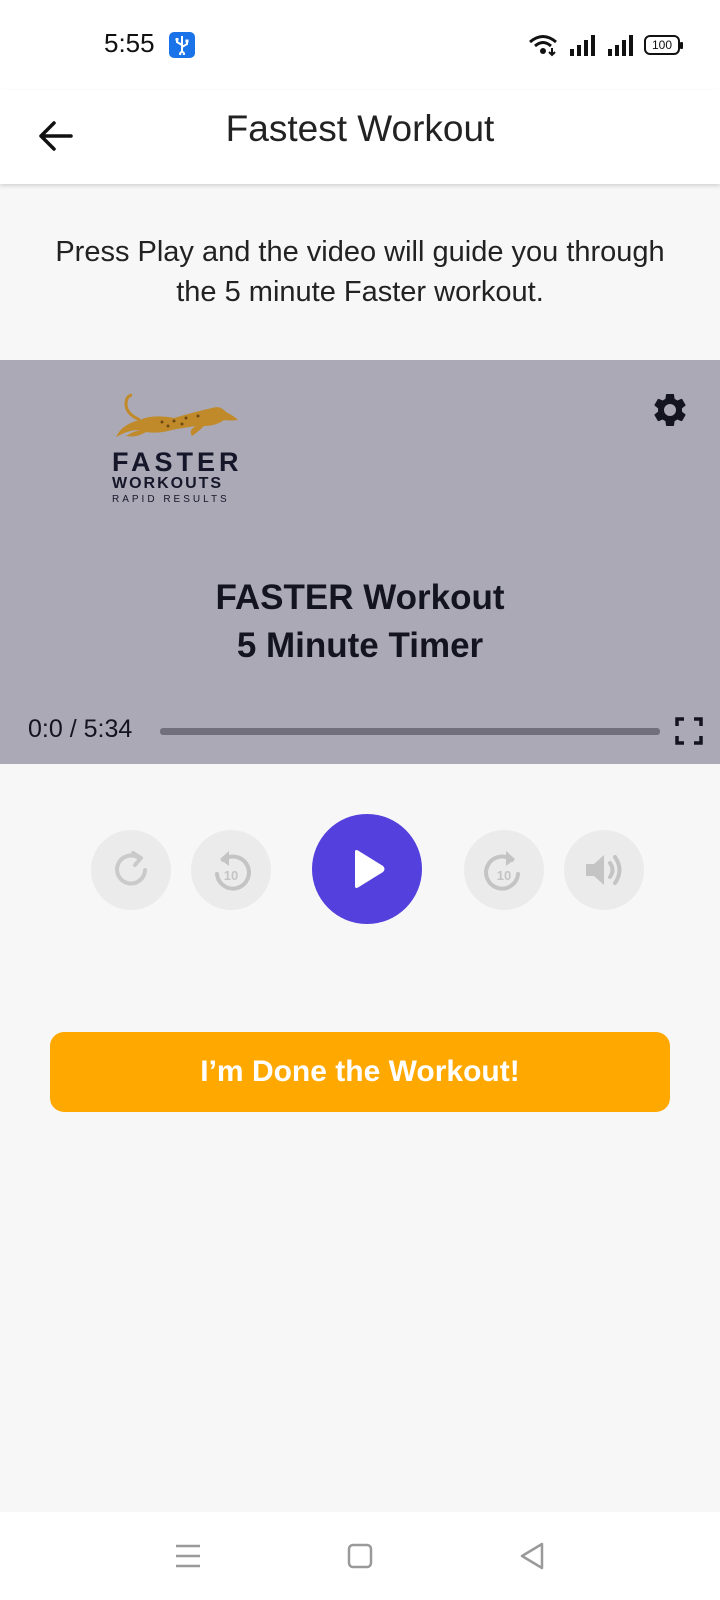  I want to click on page-title: Fastest Workout, so click(360, 128).